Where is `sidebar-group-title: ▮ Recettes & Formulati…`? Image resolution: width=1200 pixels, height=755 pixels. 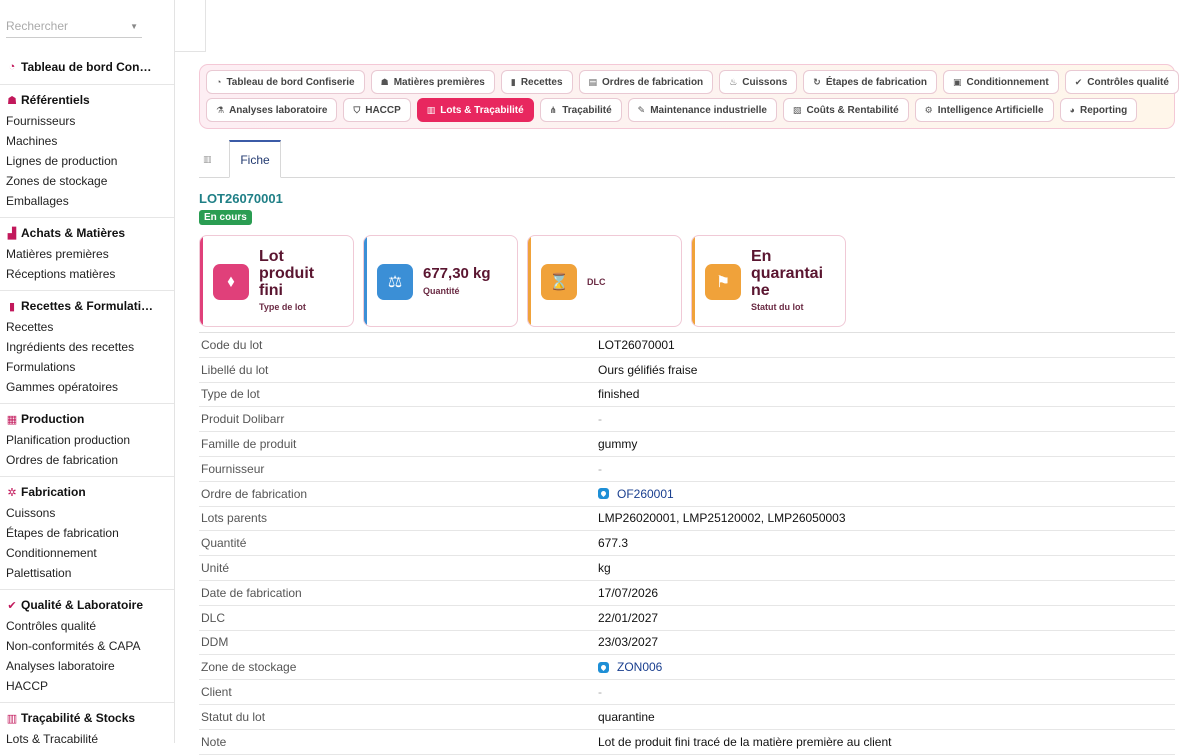 sidebar-group-title: ▮ Recettes & Formulati… is located at coordinates (90, 306).